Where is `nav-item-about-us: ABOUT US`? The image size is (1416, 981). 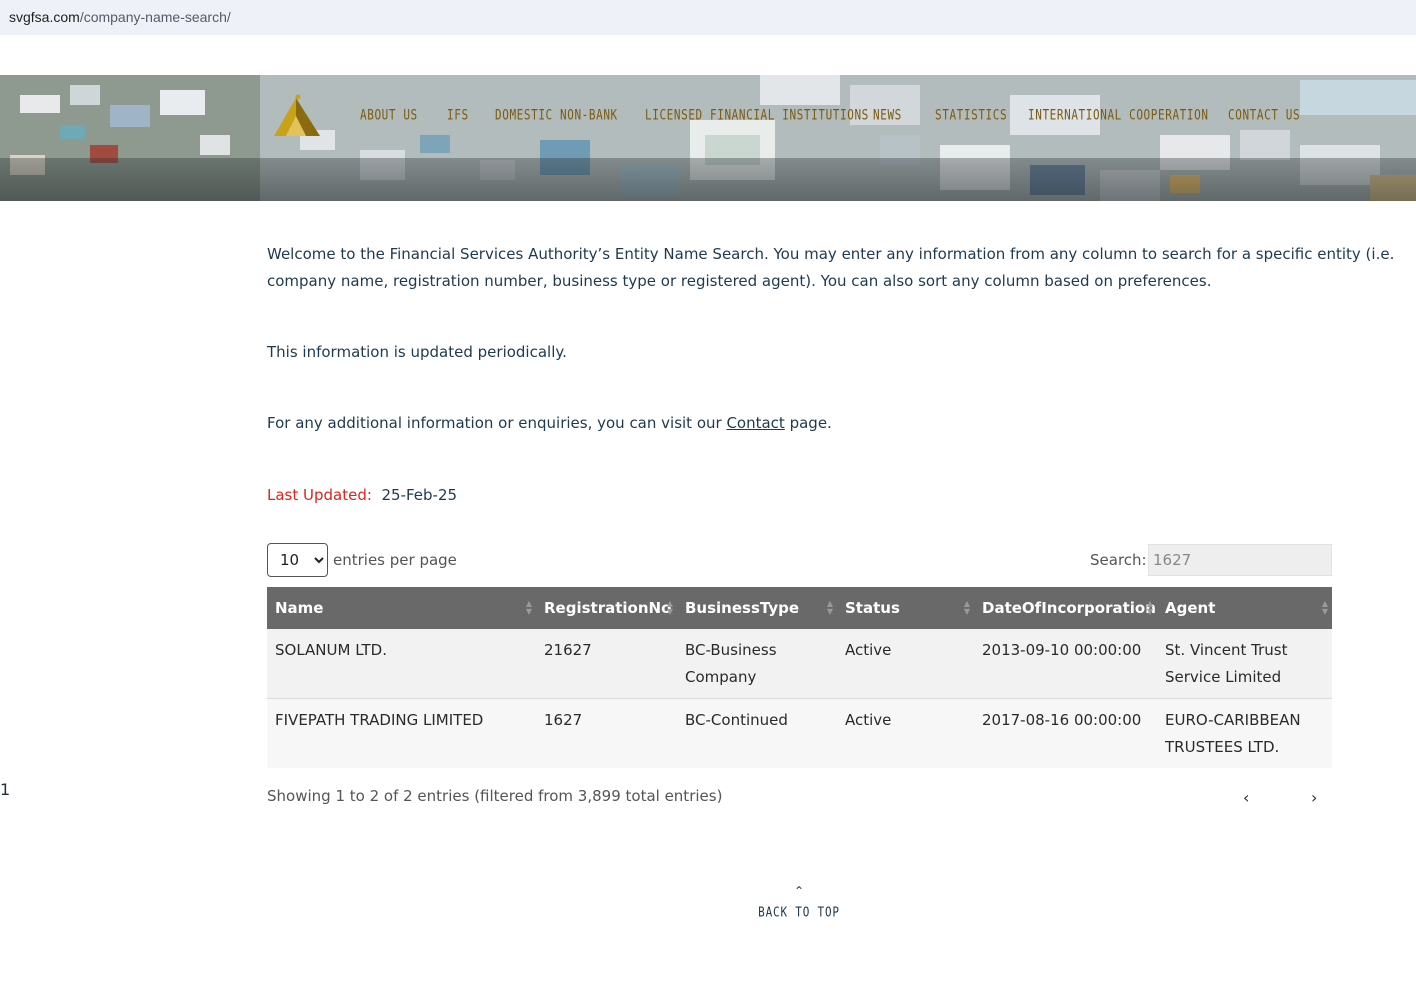
nav-item-about-us: ABOUT US is located at coordinates (389, 115).